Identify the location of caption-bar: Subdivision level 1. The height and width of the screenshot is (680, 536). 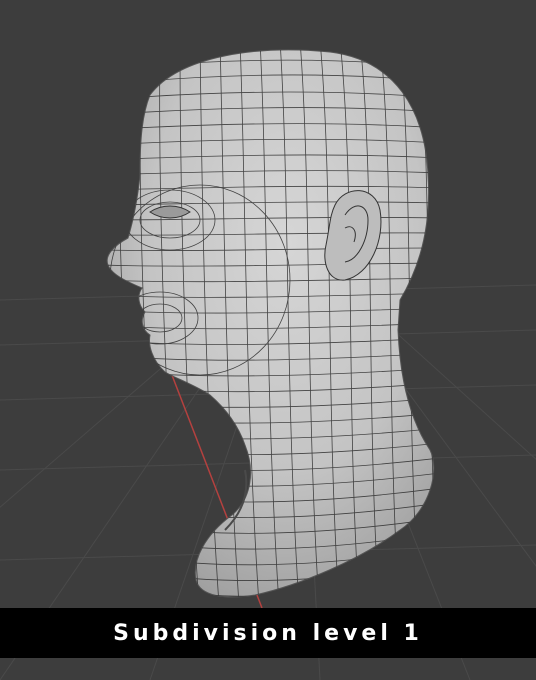
(268, 633).